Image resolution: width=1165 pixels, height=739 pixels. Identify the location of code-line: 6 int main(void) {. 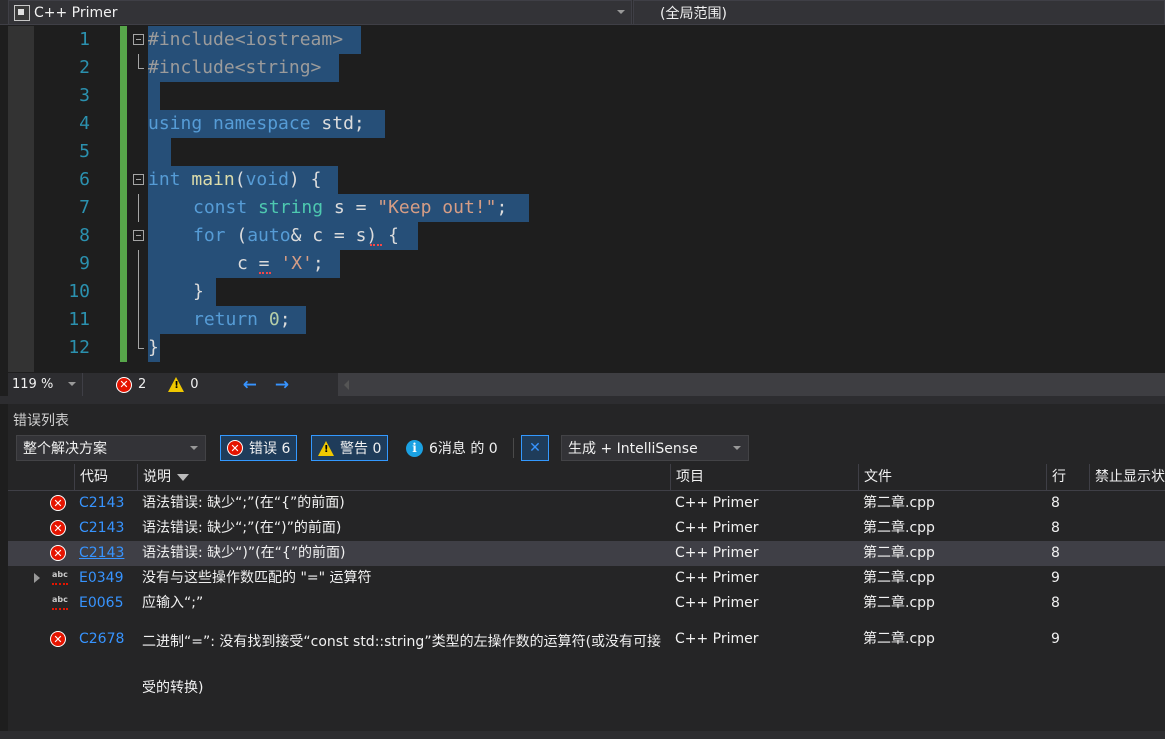
(582, 180).